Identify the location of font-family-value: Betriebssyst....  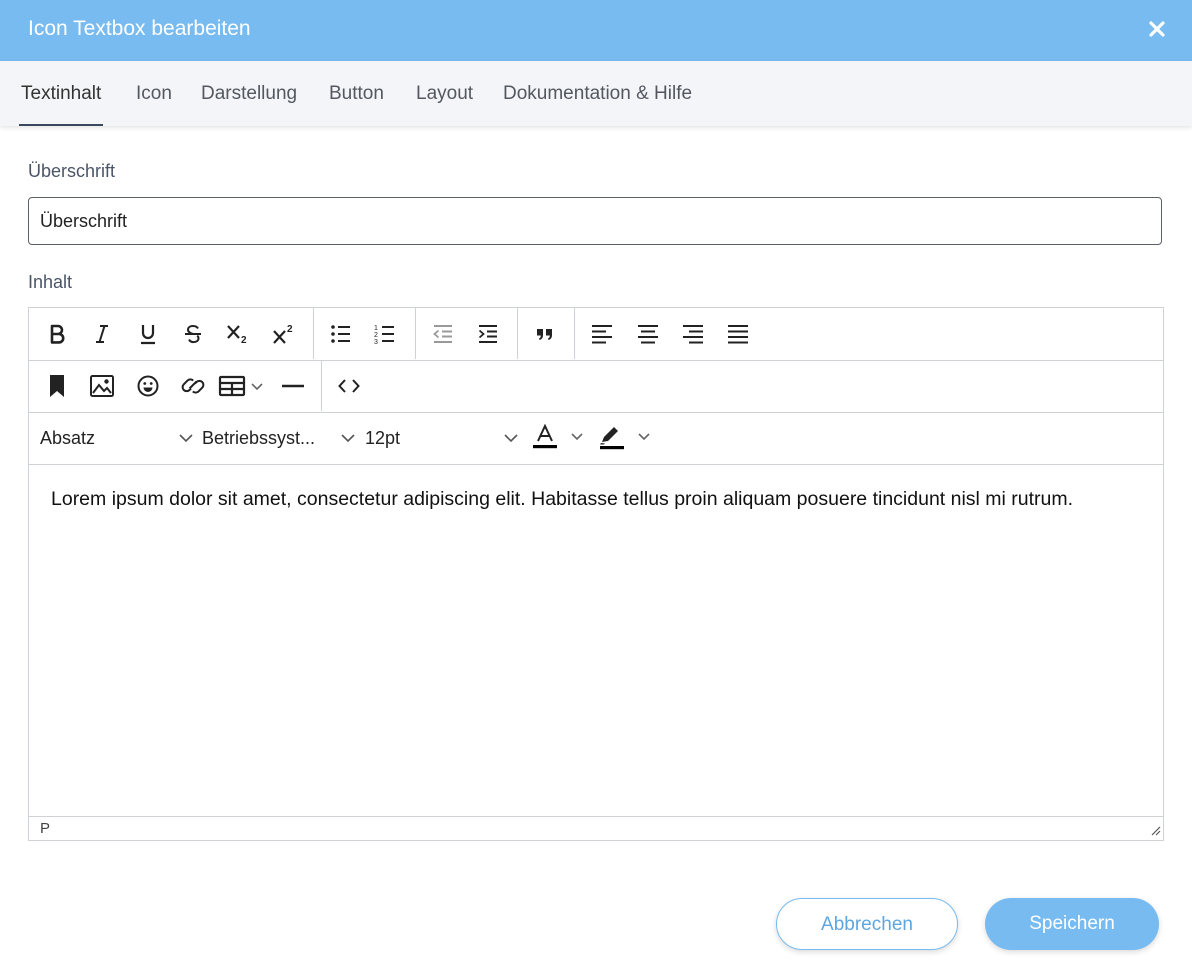
(259, 438).